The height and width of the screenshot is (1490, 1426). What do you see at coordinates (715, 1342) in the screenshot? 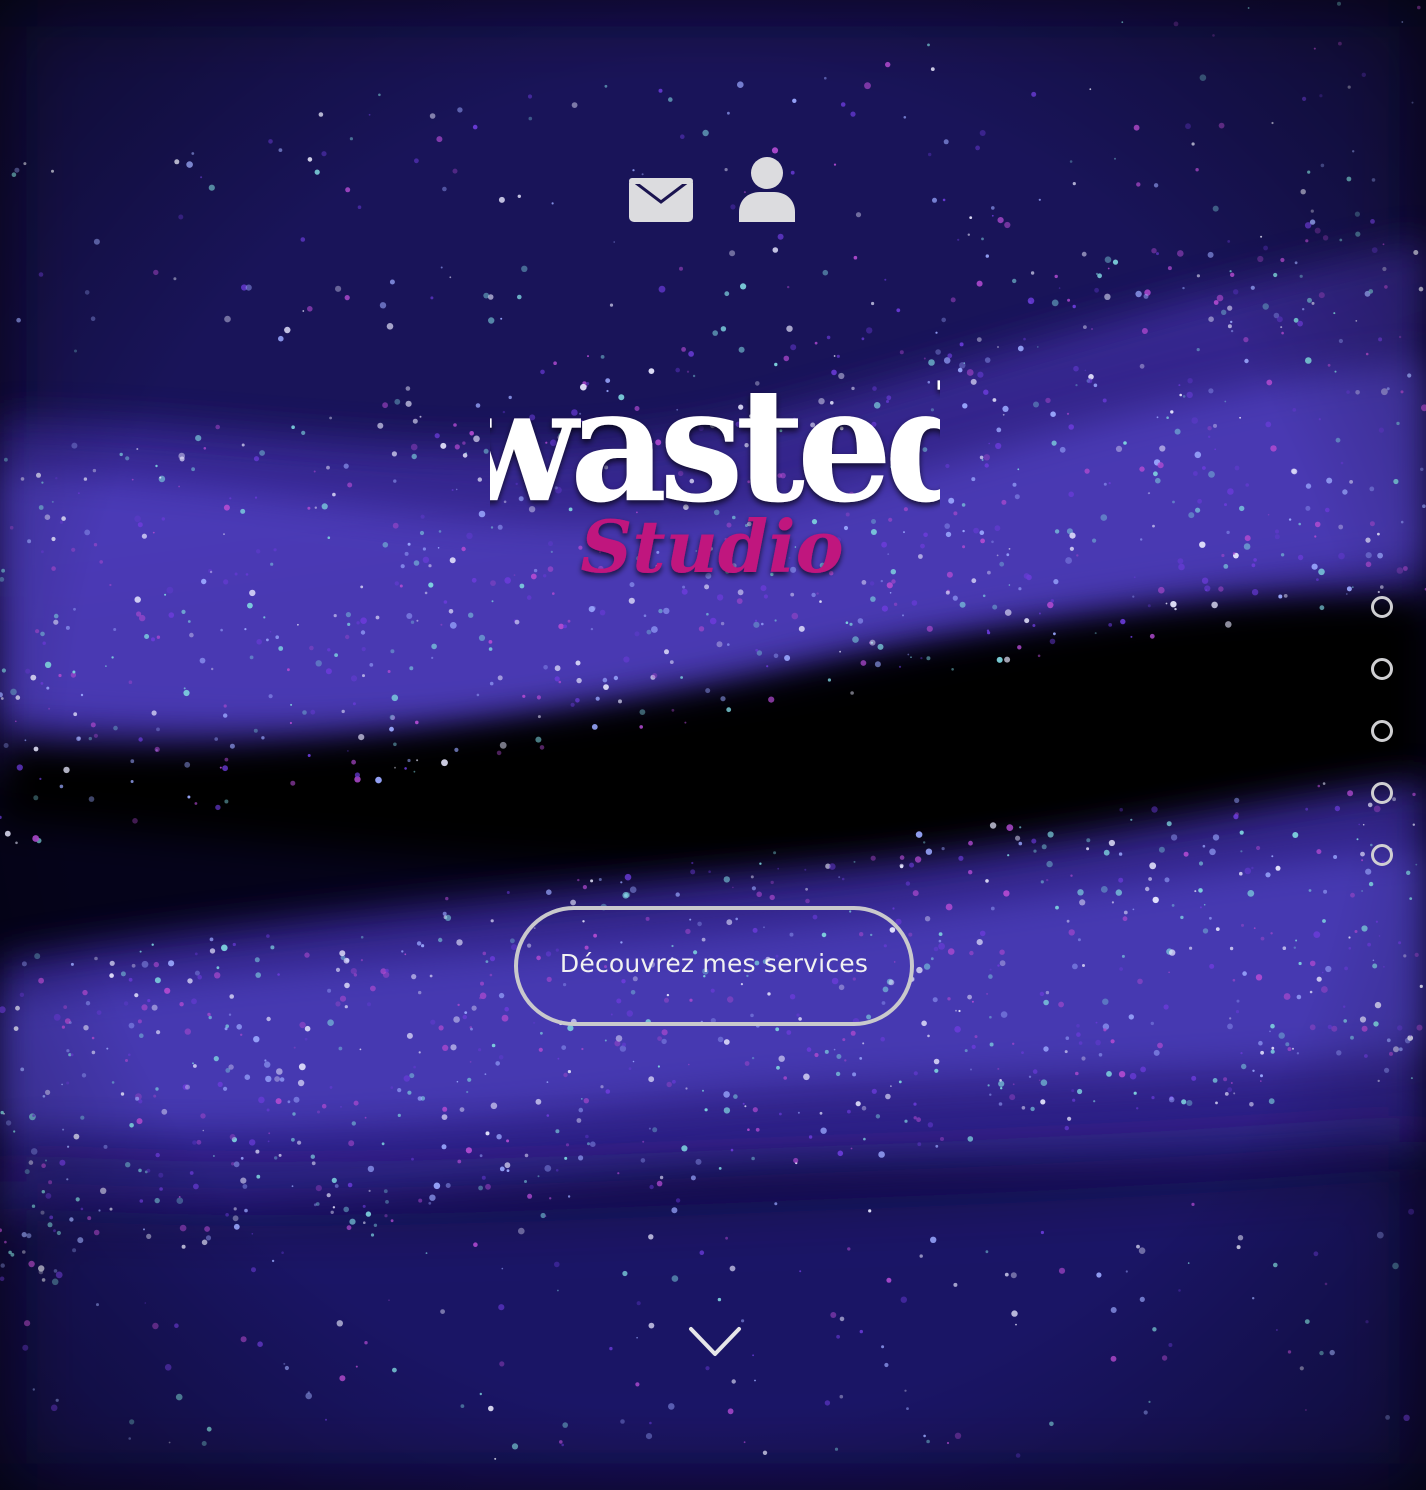
I see `chevron-down-icon` at bounding box center [715, 1342].